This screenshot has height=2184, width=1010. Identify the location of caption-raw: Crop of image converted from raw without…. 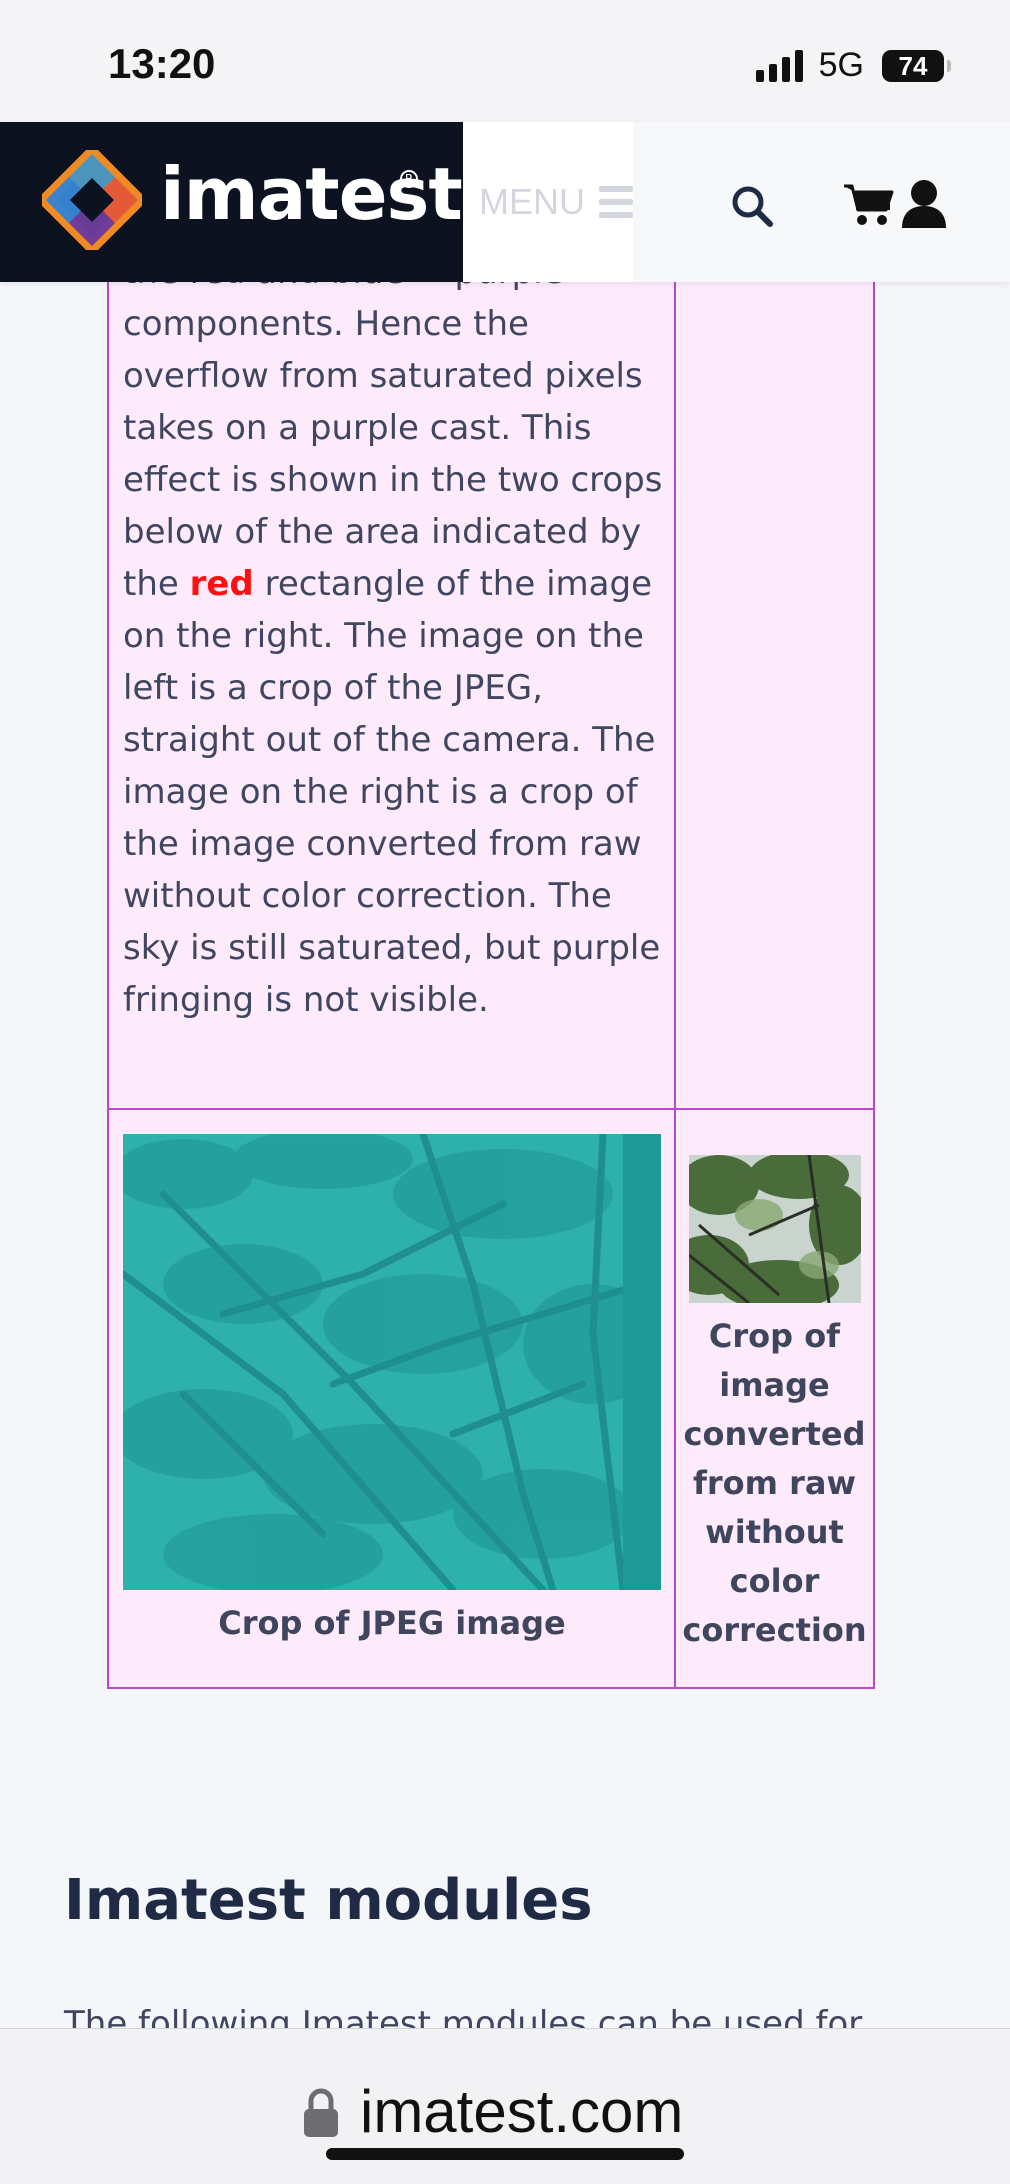
(774, 1483).